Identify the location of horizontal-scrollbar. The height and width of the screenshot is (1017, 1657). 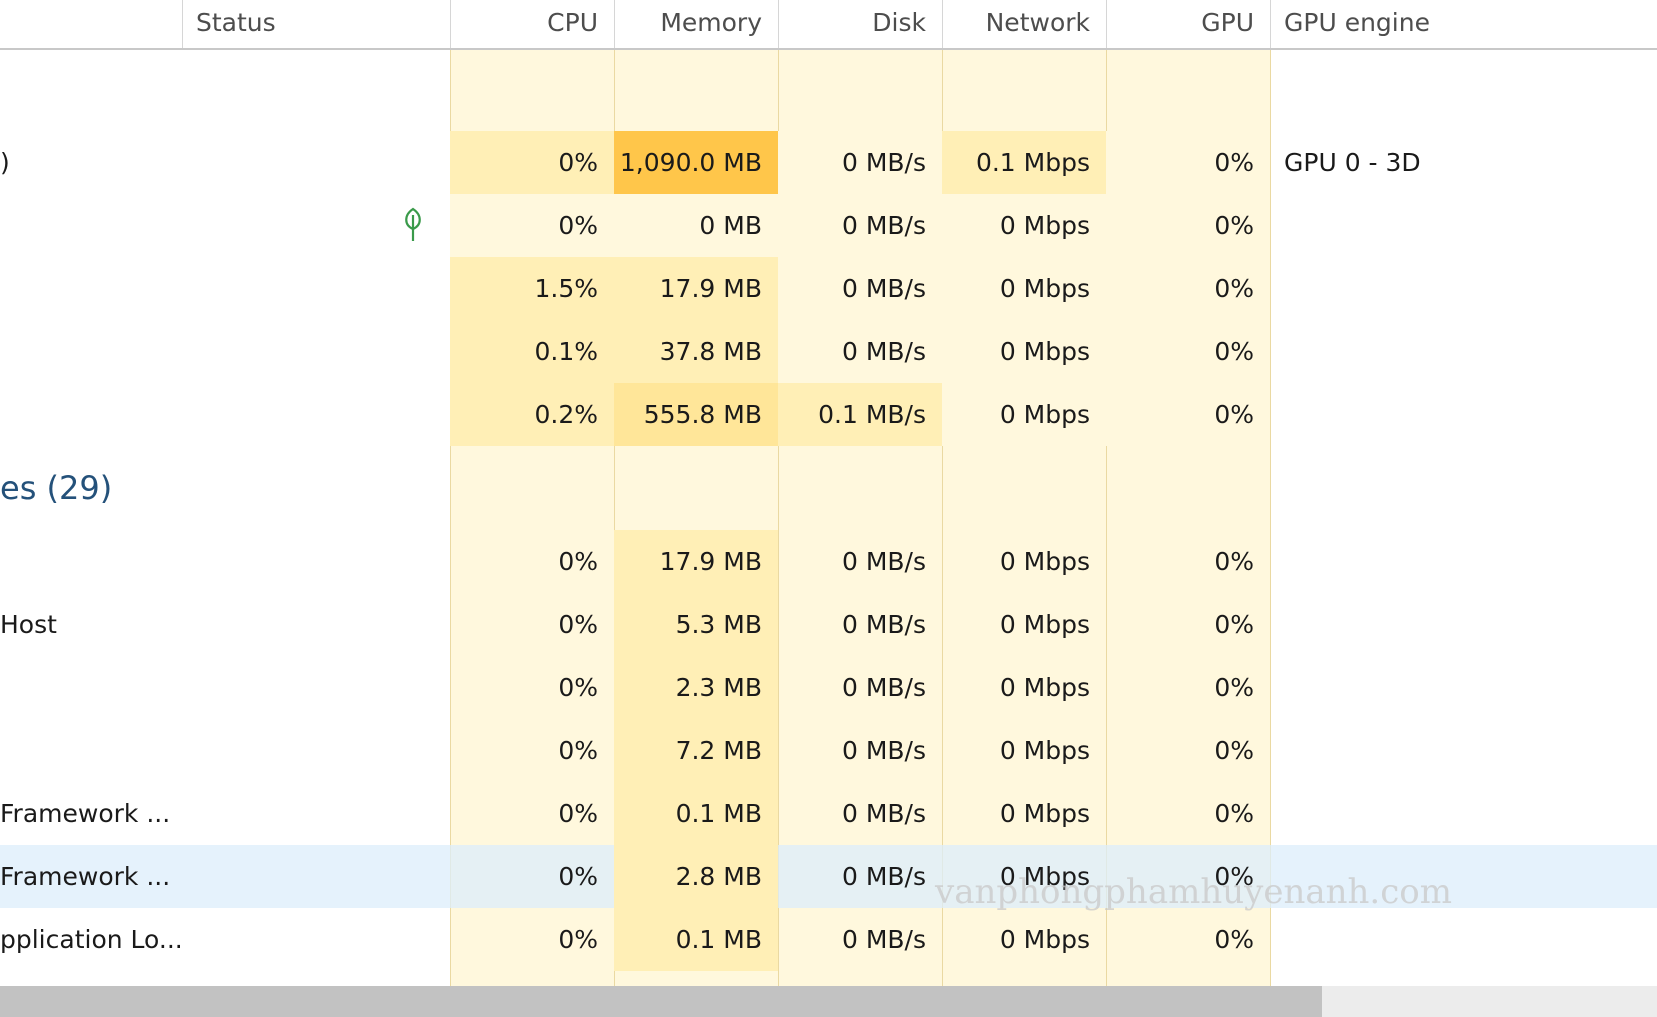
(828, 1001).